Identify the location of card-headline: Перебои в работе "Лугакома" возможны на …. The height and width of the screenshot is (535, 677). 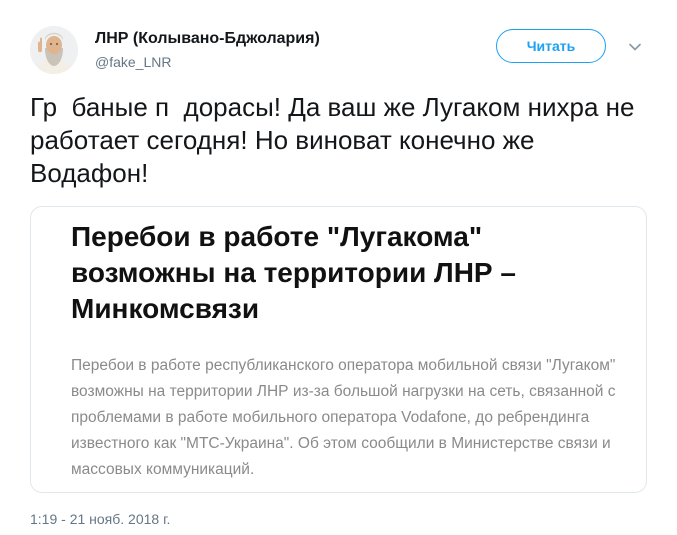
(293, 272).